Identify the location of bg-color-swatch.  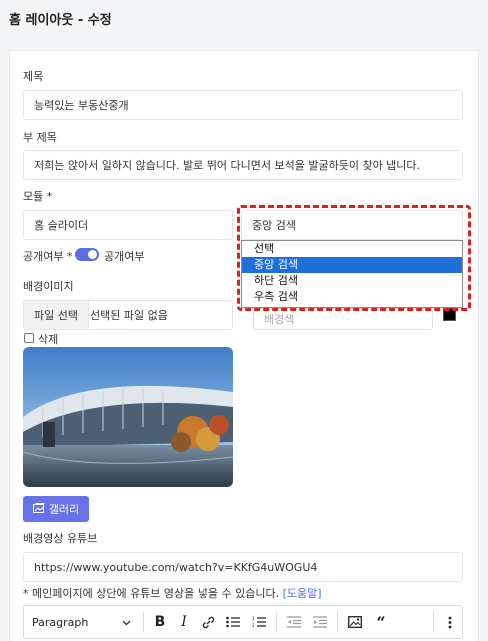
(449, 314).